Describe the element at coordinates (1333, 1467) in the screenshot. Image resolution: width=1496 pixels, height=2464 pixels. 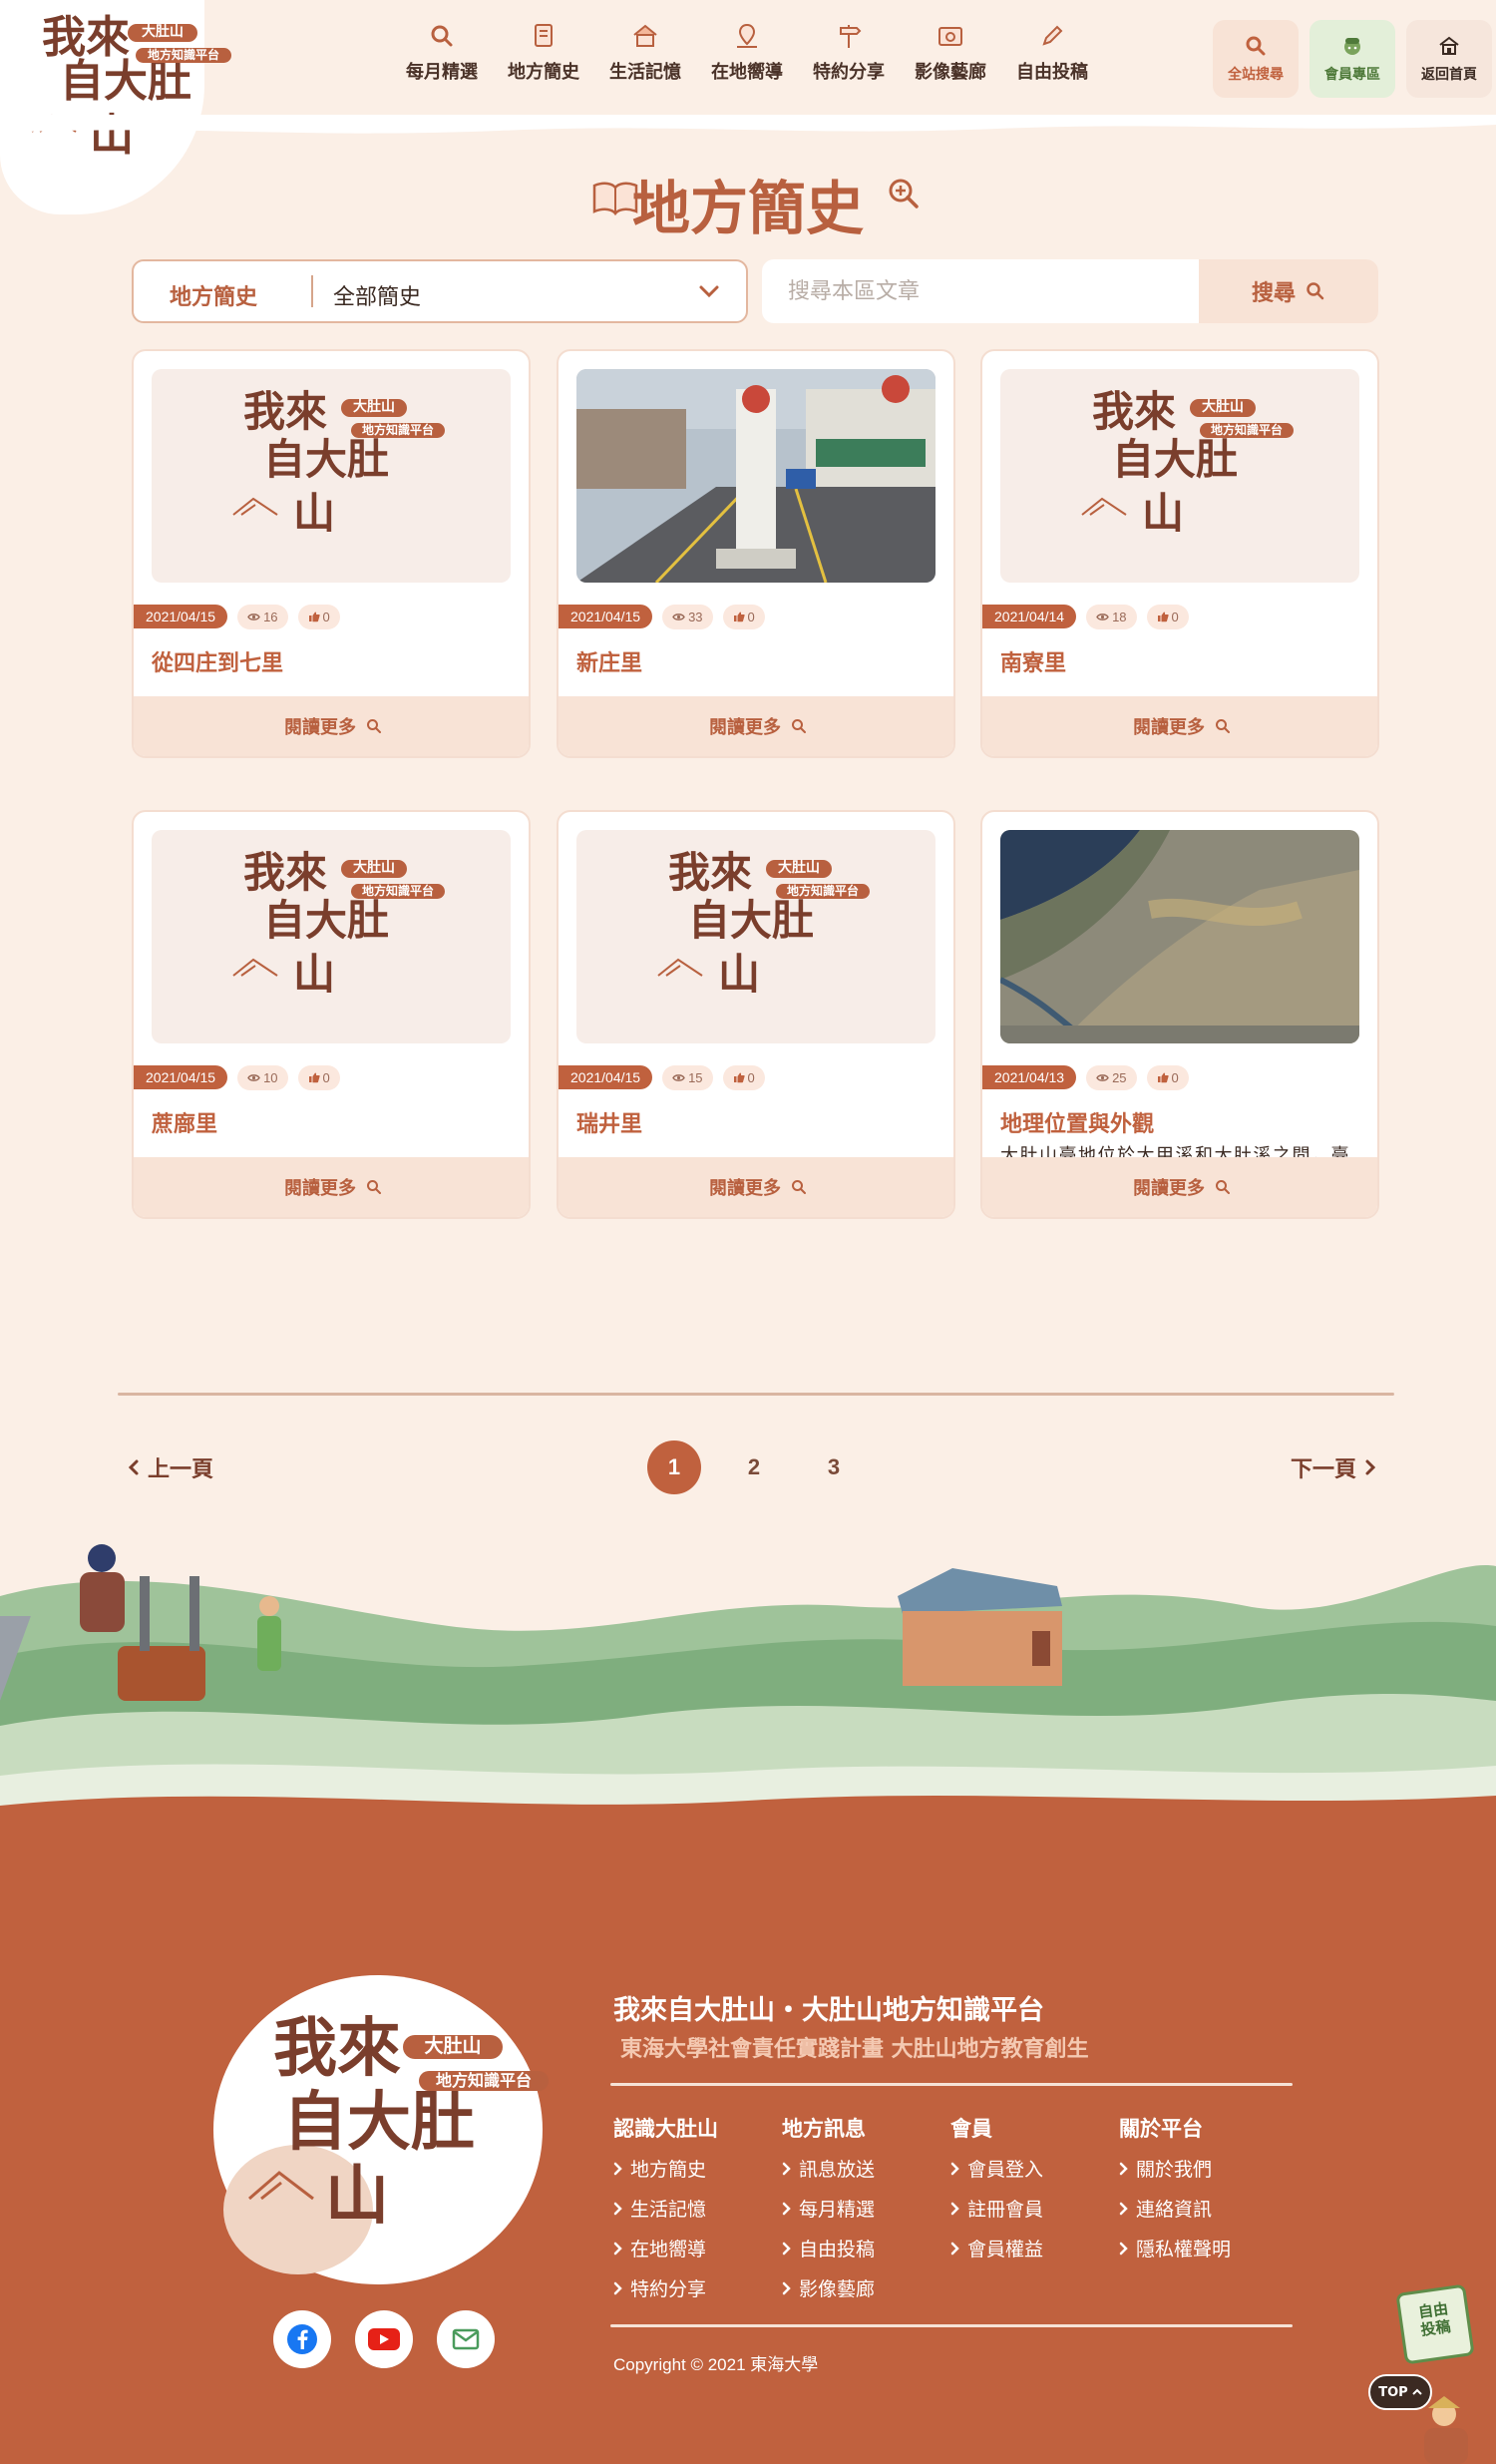
I see `next-page-link: 下一頁` at that location.